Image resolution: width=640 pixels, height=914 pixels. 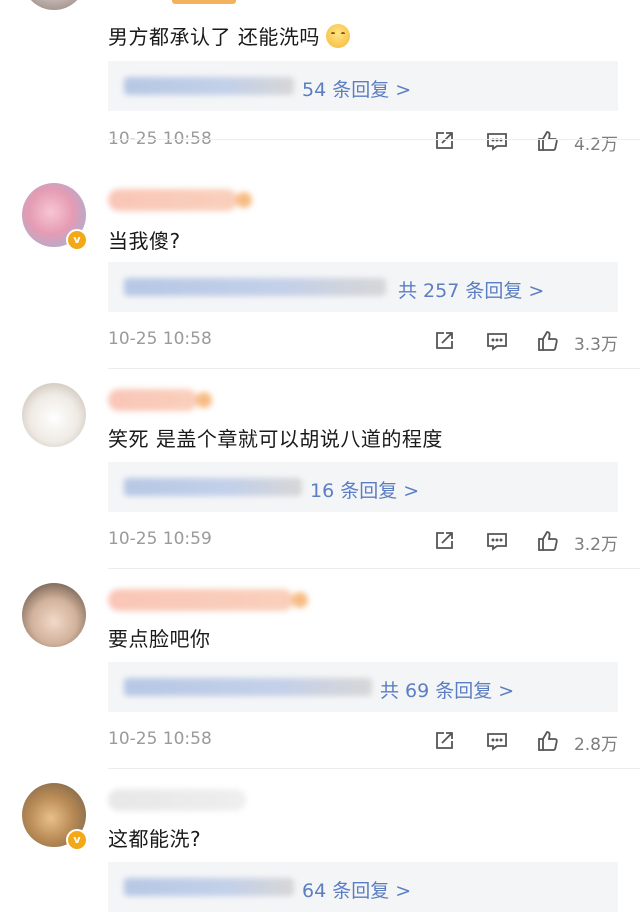 What do you see at coordinates (595, 345) in the screenshot?
I see `like-count: 3.3万` at bounding box center [595, 345].